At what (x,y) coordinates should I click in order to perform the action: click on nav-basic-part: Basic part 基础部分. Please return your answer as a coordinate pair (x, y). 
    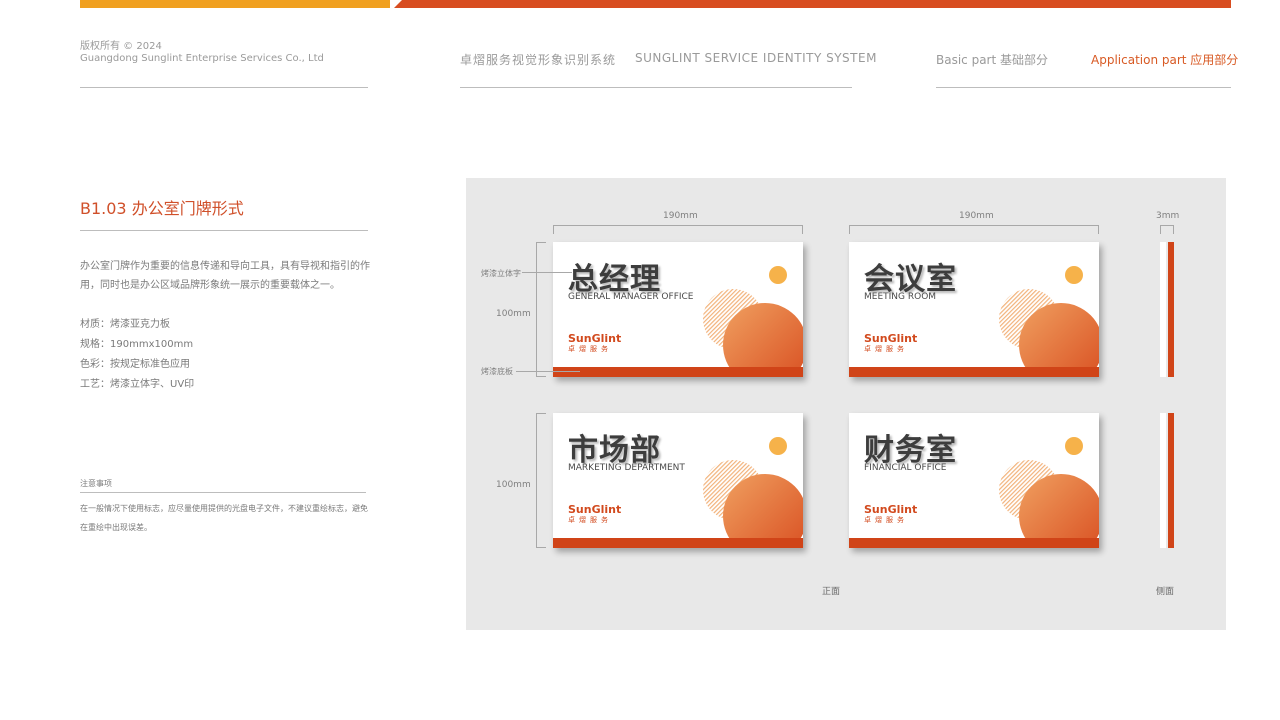
    Looking at the image, I should click on (992, 59).